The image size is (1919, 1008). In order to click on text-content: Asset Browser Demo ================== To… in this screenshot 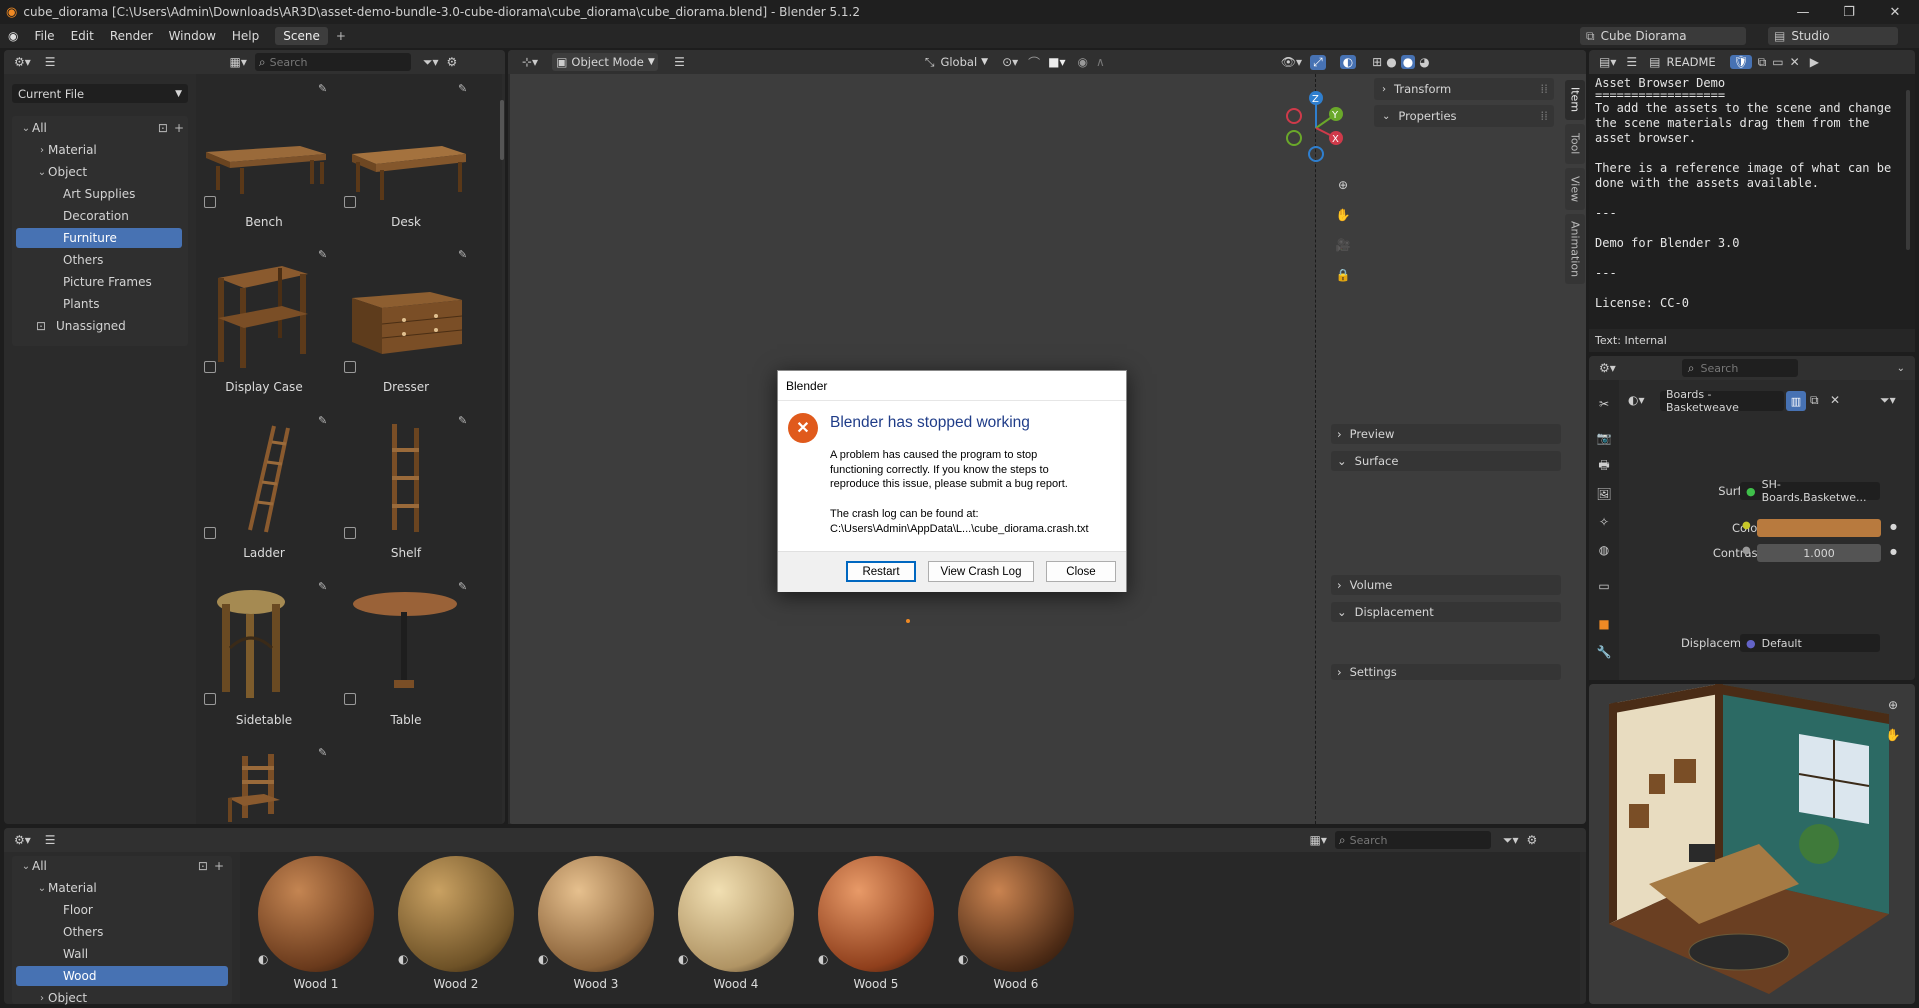, I will do `click(1745, 194)`.